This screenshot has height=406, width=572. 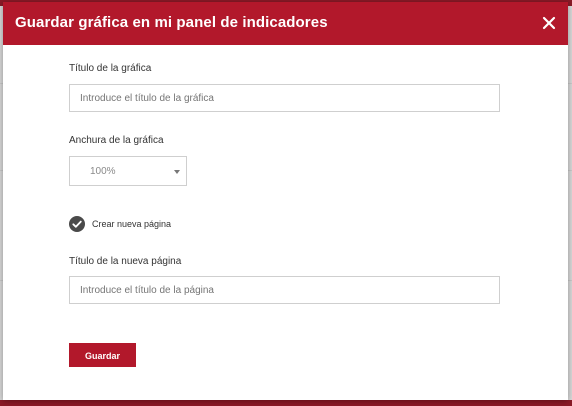 I want to click on create-new-page-label: Crear nueva página, so click(x=132, y=224).